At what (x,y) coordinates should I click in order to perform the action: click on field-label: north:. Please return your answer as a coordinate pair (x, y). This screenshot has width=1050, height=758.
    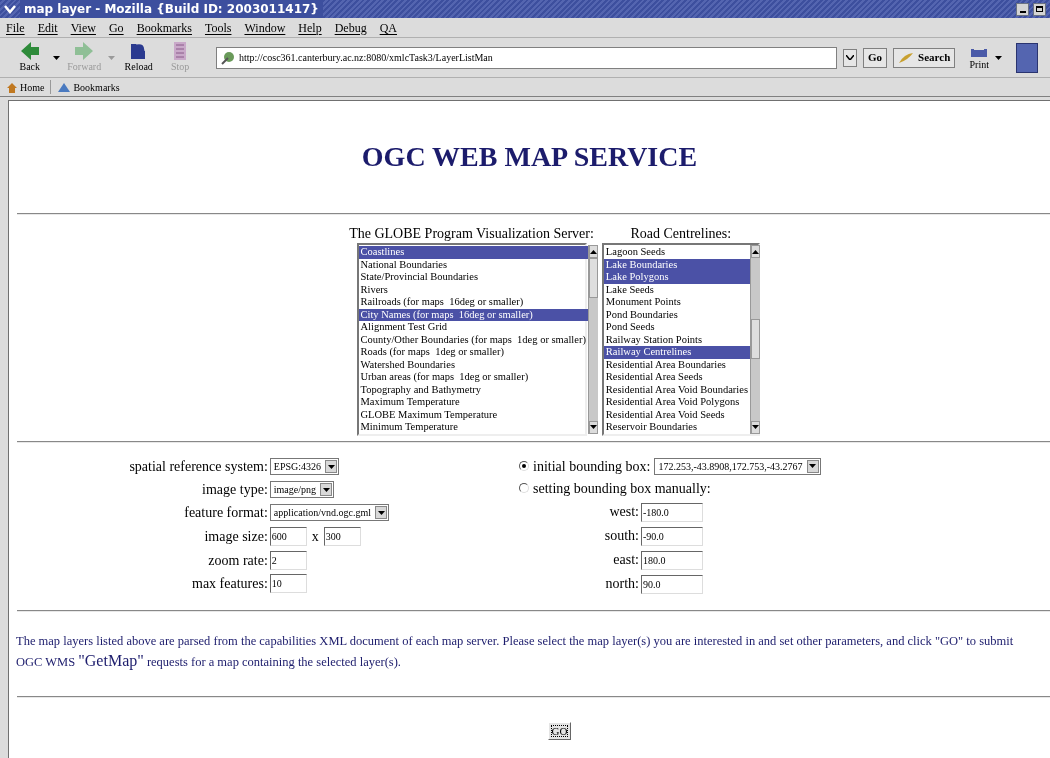
    Looking at the image, I should click on (621, 583).